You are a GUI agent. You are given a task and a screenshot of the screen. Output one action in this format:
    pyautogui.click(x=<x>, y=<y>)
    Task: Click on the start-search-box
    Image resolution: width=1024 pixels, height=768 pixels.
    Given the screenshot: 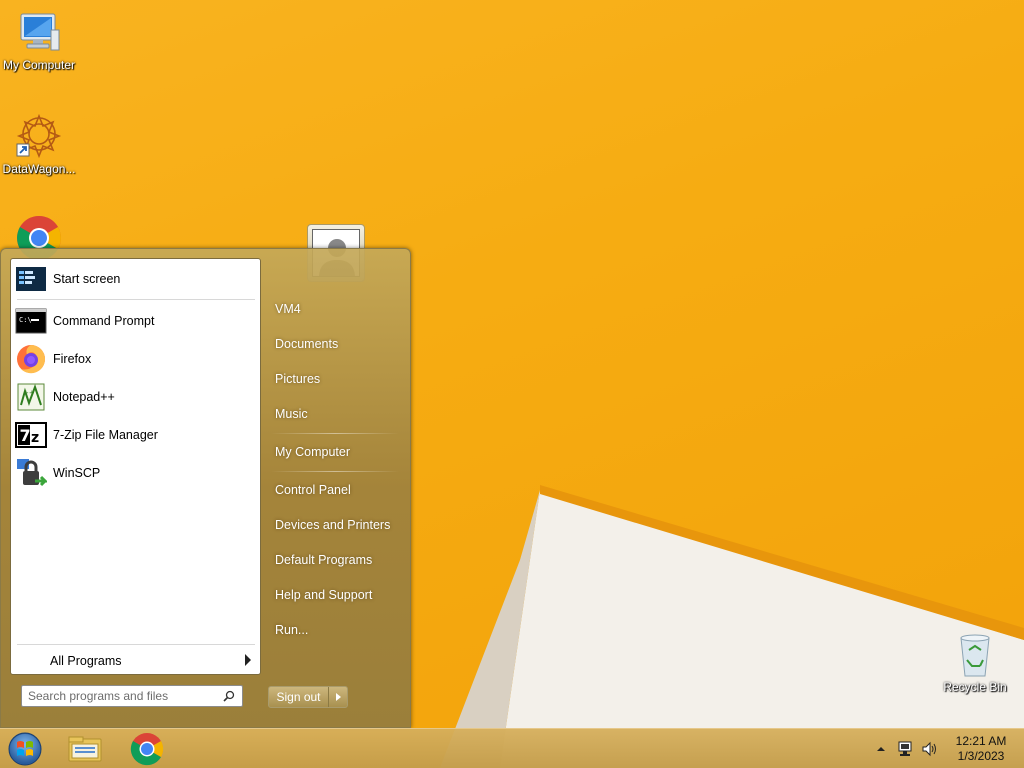 What is the action you would take?
    pyautogui.click(x=132, y=696)
    